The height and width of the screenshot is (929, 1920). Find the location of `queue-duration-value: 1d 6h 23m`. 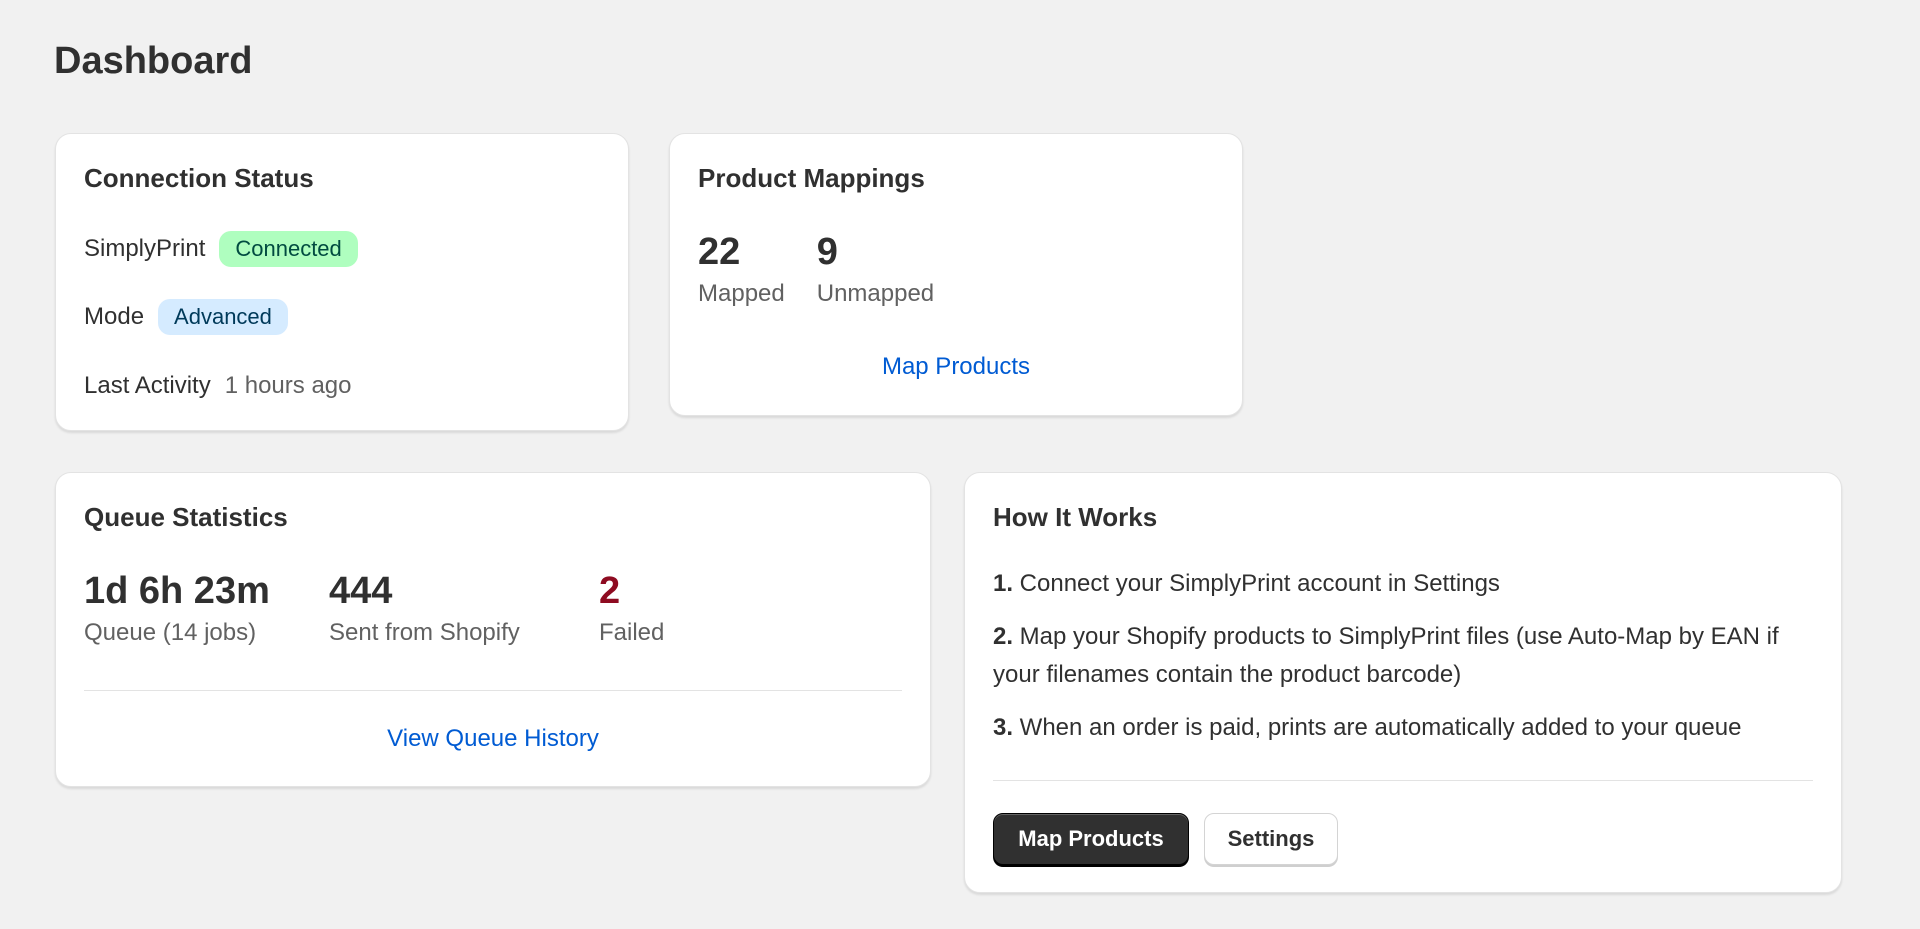

queue-duration-value: 1d 6h 23m is located at coordinates (177, 591).